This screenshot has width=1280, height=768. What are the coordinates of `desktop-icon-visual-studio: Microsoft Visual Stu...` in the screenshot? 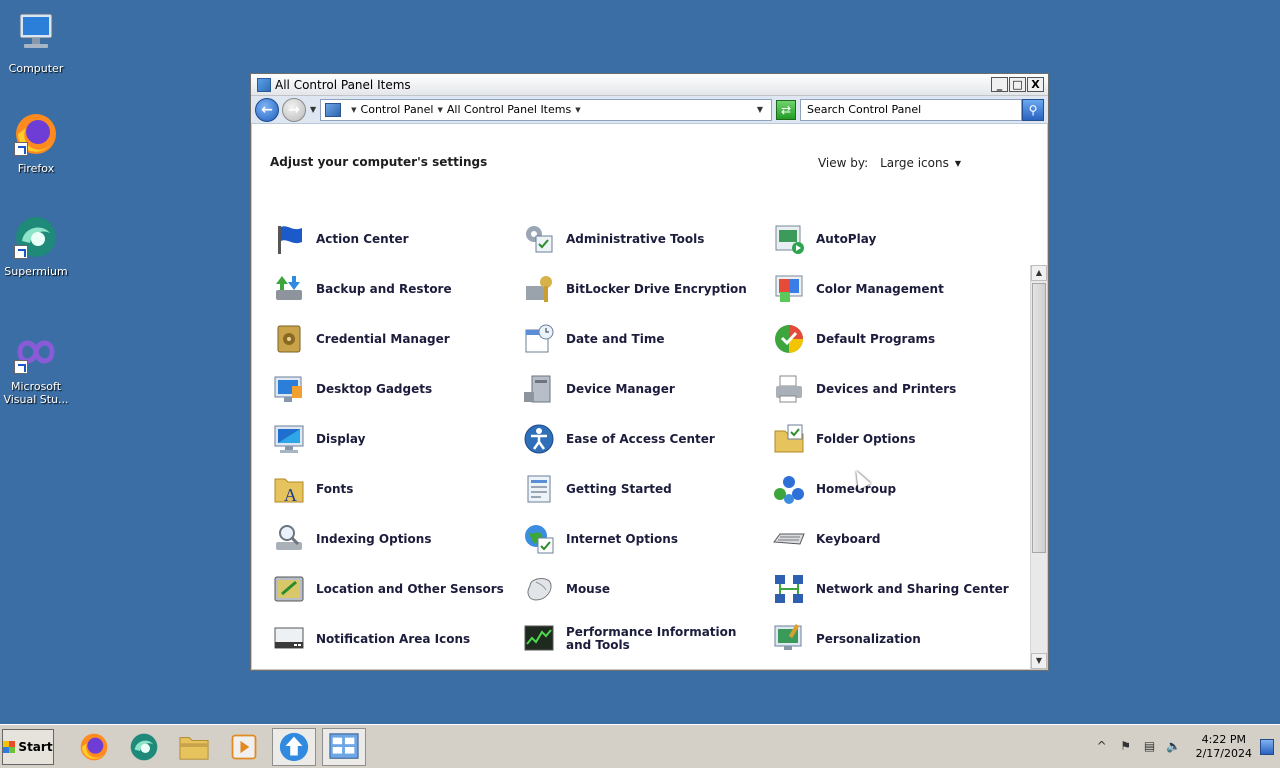 It's located at (36, 367).